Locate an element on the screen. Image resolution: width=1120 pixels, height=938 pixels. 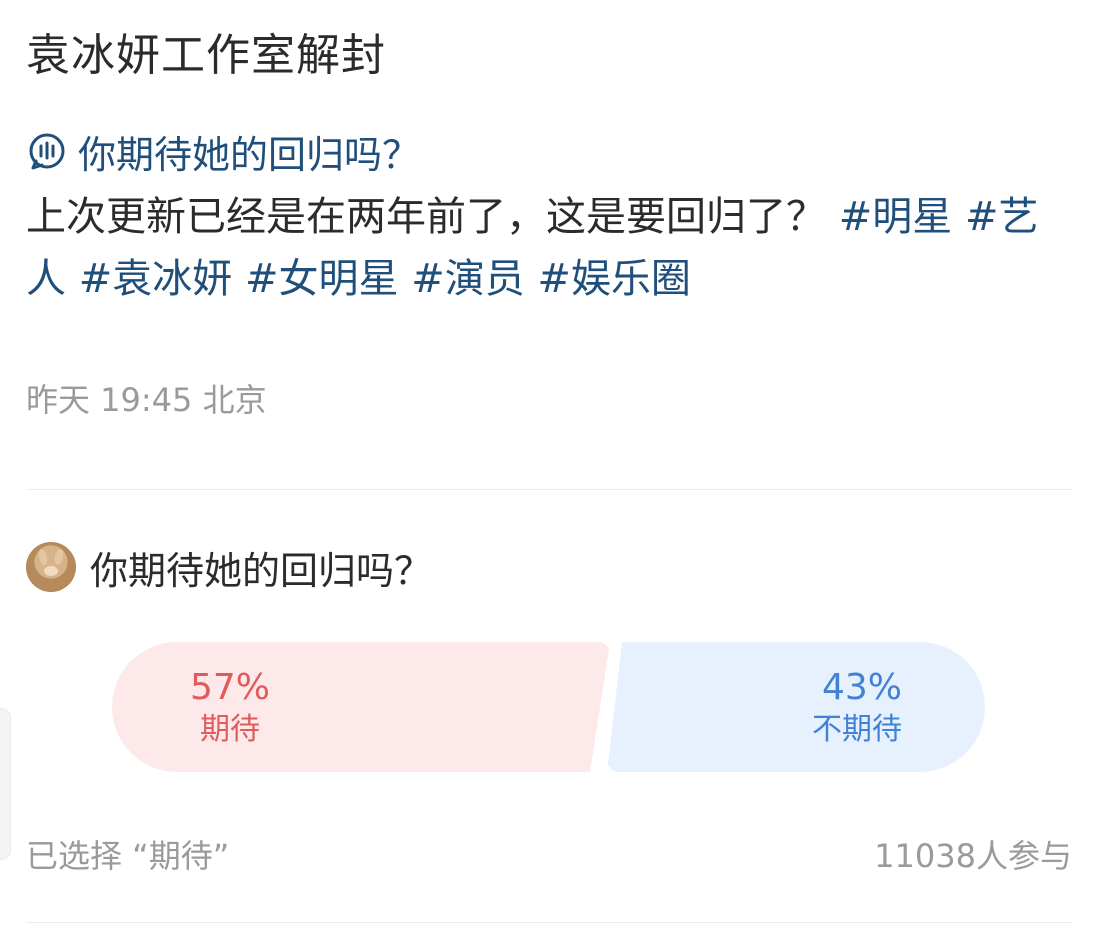
topic-text: 你期待她的回归吗？ is located at coordinates (249, 154).